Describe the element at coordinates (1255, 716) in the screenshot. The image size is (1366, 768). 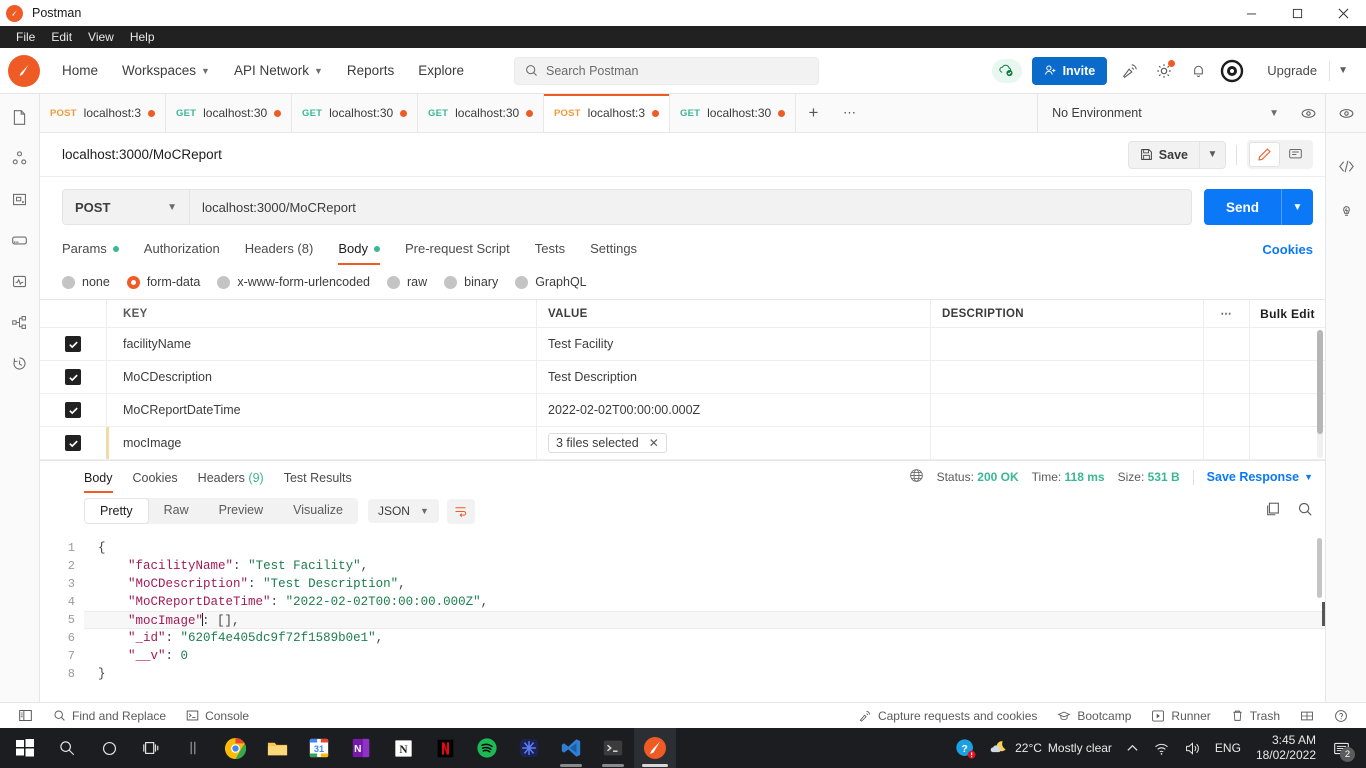
I see `trash-button: Trash` at that location.